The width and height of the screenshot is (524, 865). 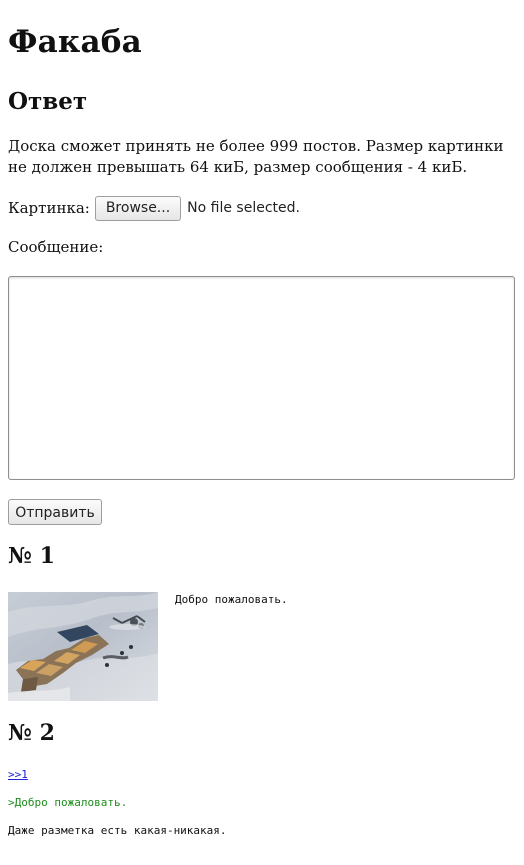 I want to click on post-message-text: Добро пожаловать., so click(x=231, y=599).